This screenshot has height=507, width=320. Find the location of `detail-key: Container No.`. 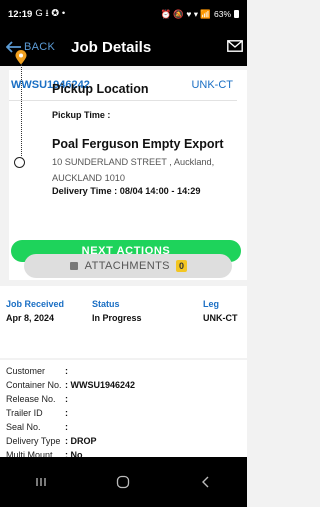

detail-key: Container No. is located at coordinates (34, 385).